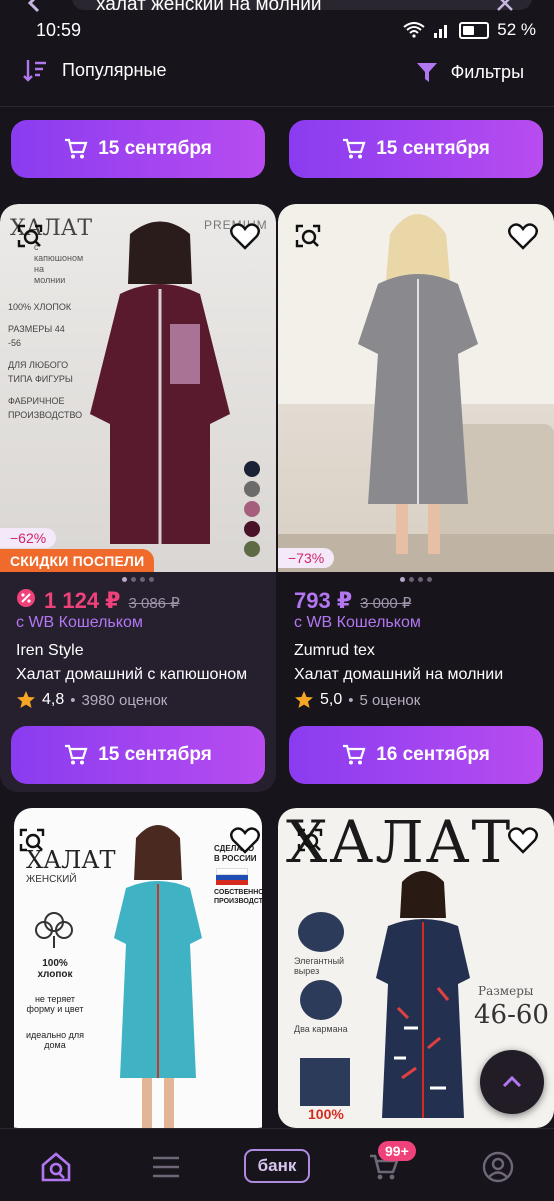  I want to click on nav-bank: банк, so click(277, 1166).